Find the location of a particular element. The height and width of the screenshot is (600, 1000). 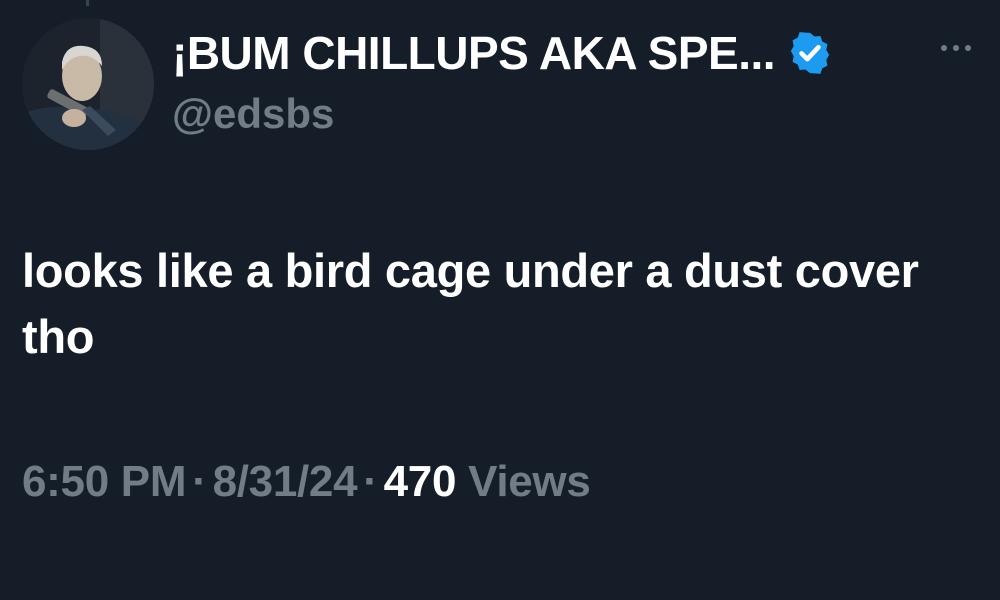

verified-badge-icon is located at coordinates (810, 53).